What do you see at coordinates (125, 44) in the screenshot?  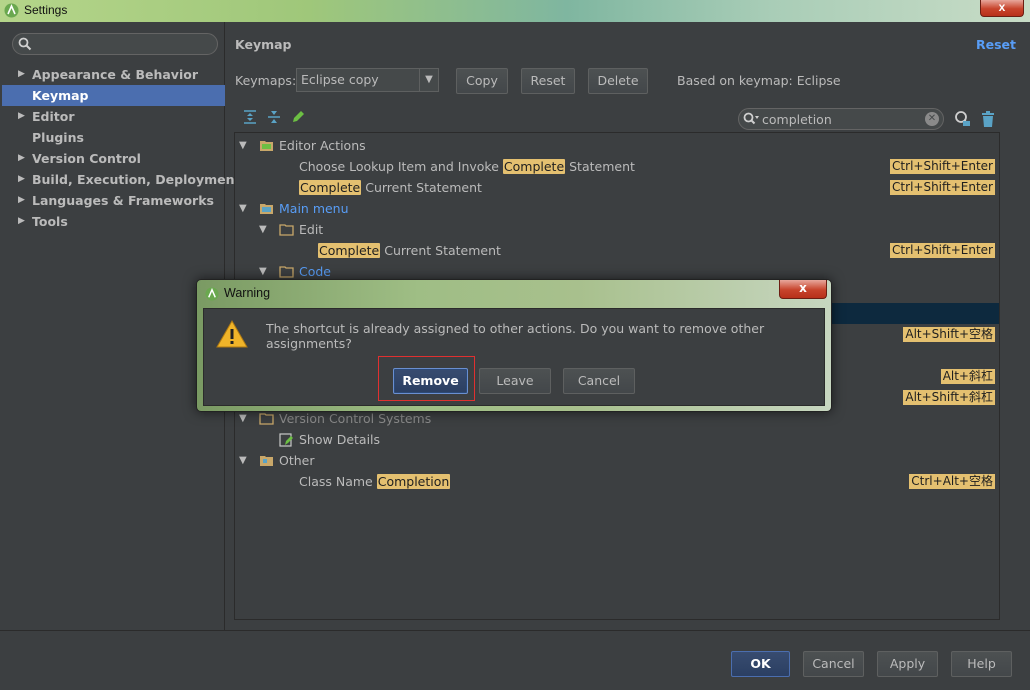 I see `settings-search-input` at bounding box center [125, 44].